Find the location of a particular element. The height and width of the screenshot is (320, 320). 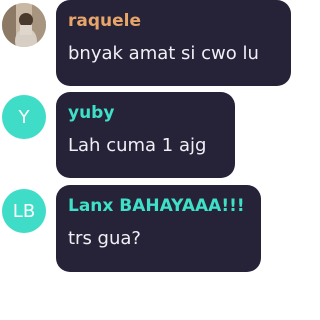

message-text: trs gua? is located at coordinates (104, 238).